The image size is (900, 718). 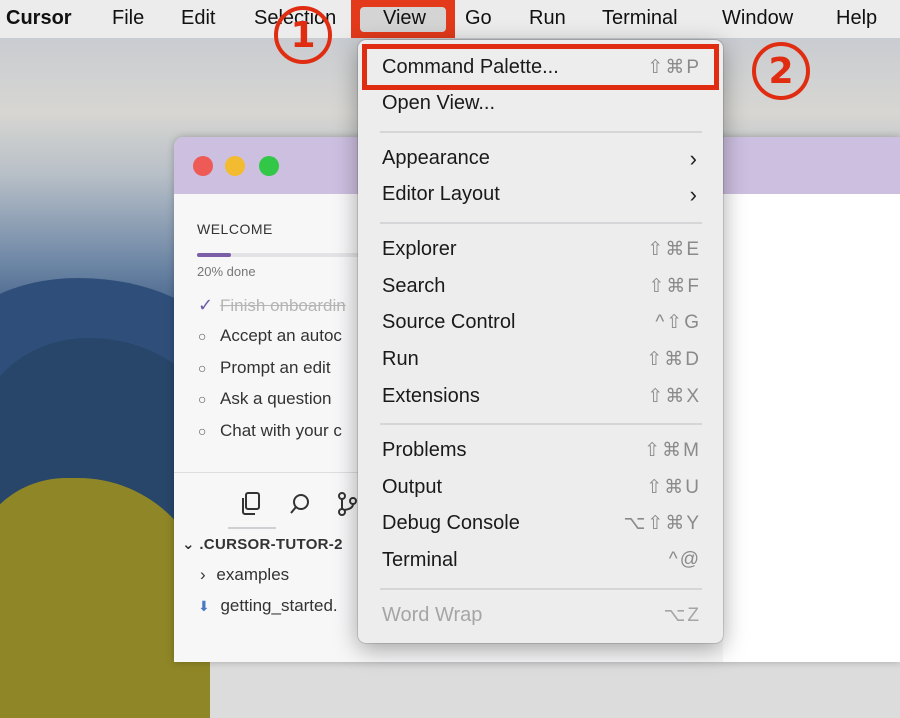 What do you see at coordinates (420, 560) in the screenshot?
I see `menu-item-label: Terminal` at bounding box center [420, 560].